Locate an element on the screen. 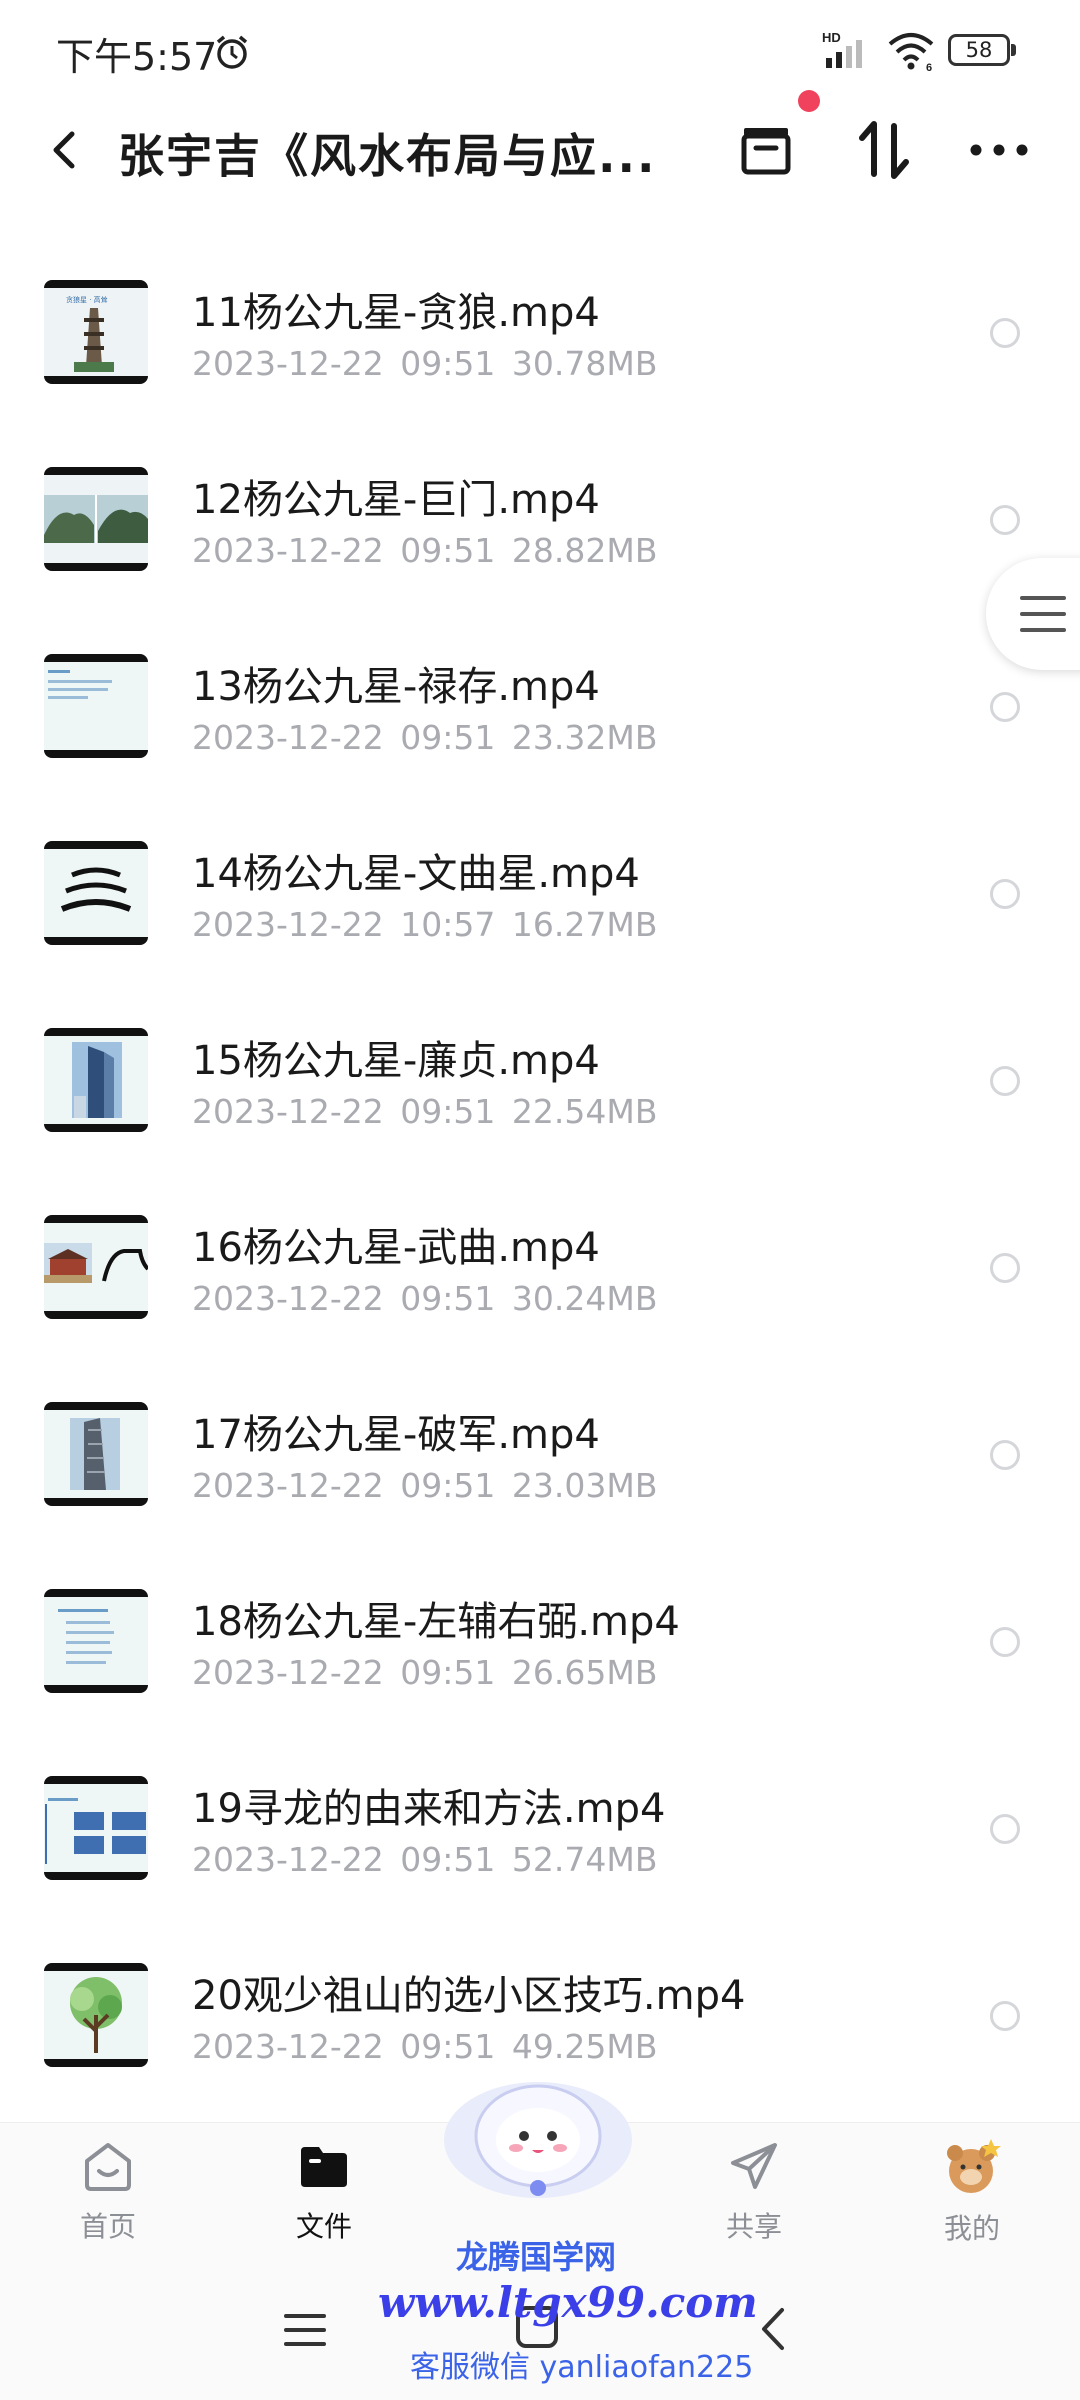  battery-level: 58 is located at coordinates (979, 50).